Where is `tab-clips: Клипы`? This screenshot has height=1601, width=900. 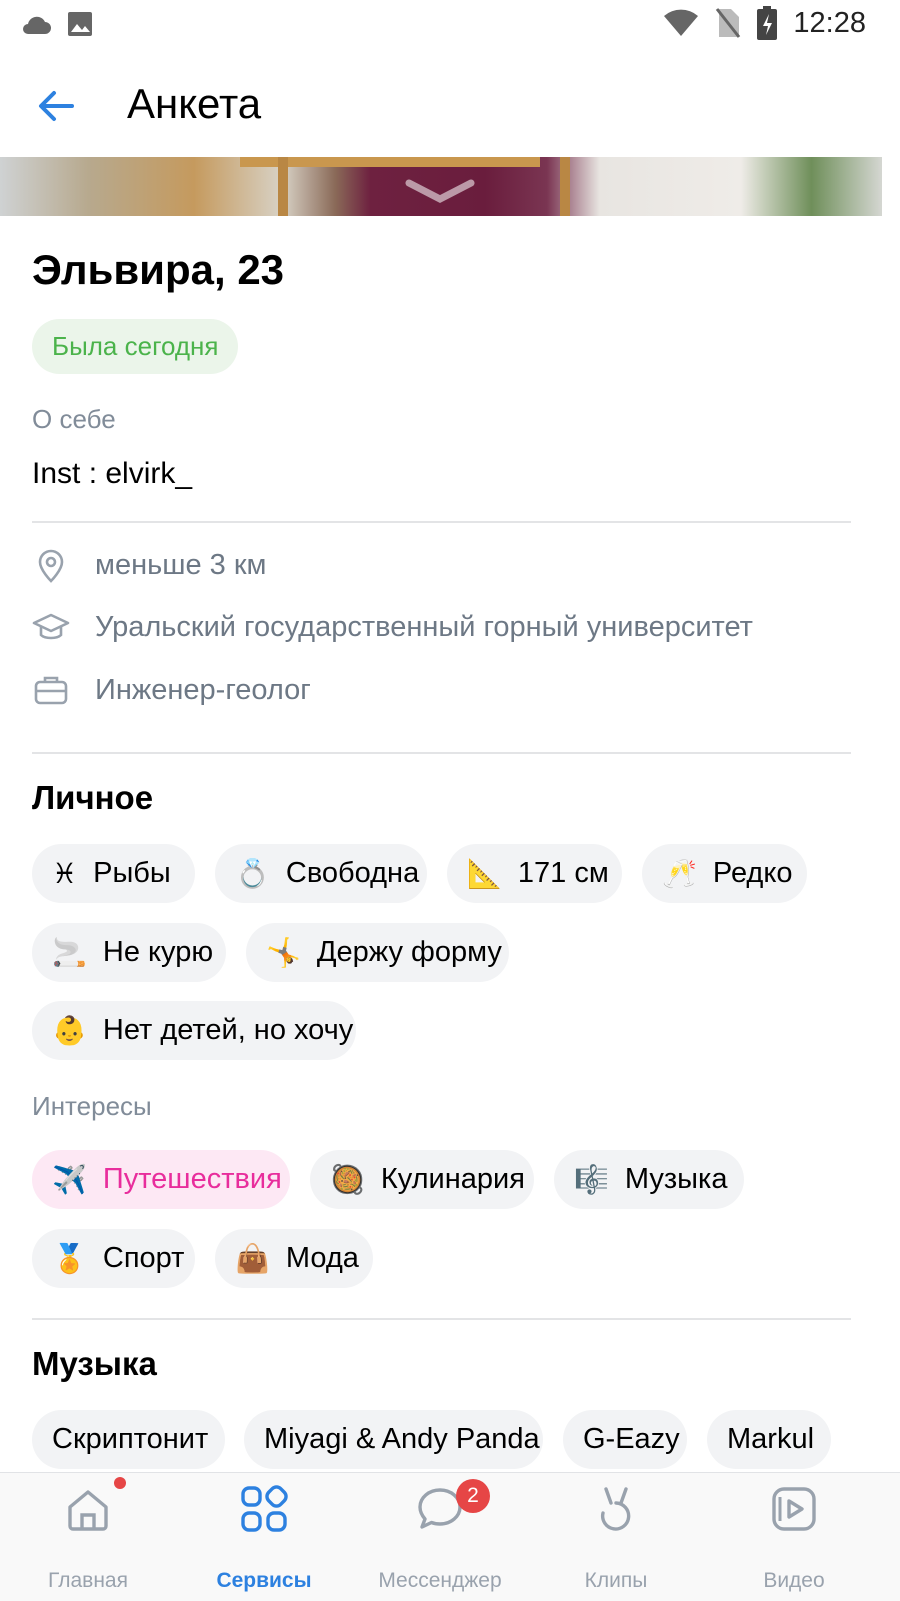 tab-clips: Клипы is located at coordinates (616, 1537).